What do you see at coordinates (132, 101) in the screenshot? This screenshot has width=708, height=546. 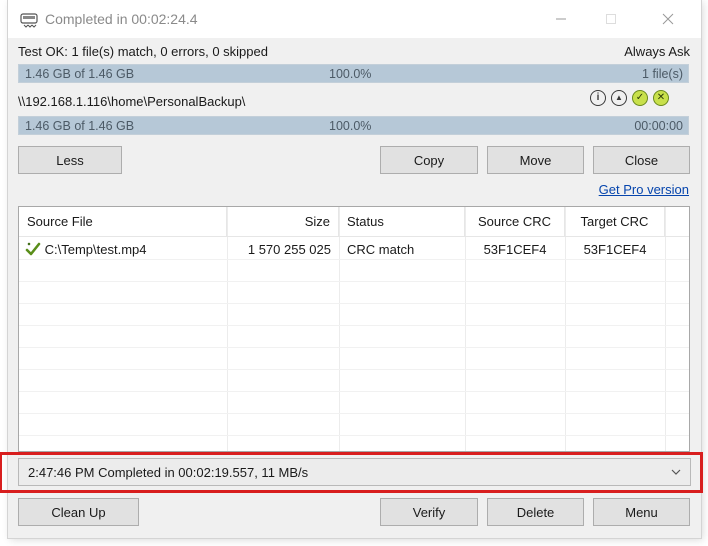 I see `destination-path: \\192.168.1.116\home\PersonalBackup\` at bounding box center [132, 101].